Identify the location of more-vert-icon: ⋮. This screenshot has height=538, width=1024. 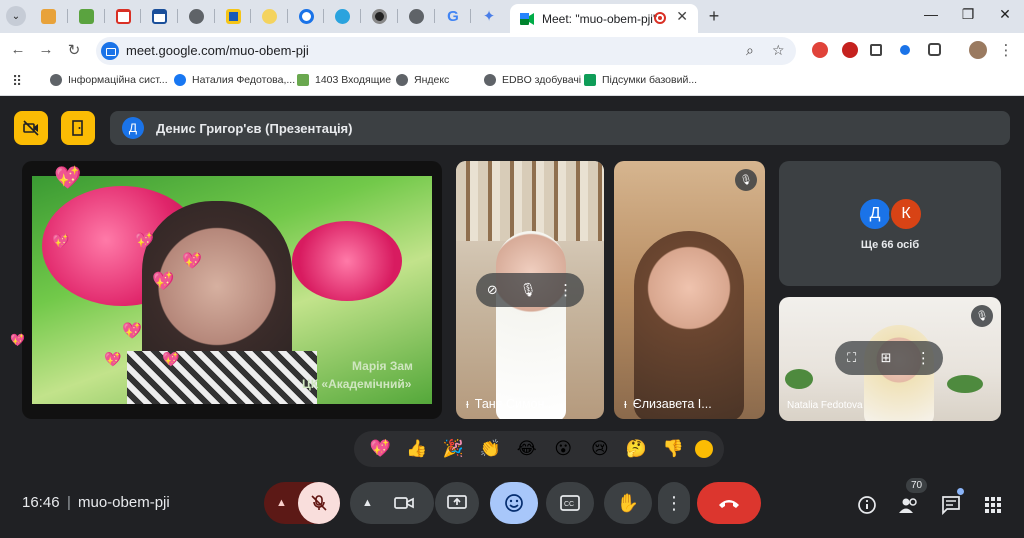
(674, 502).